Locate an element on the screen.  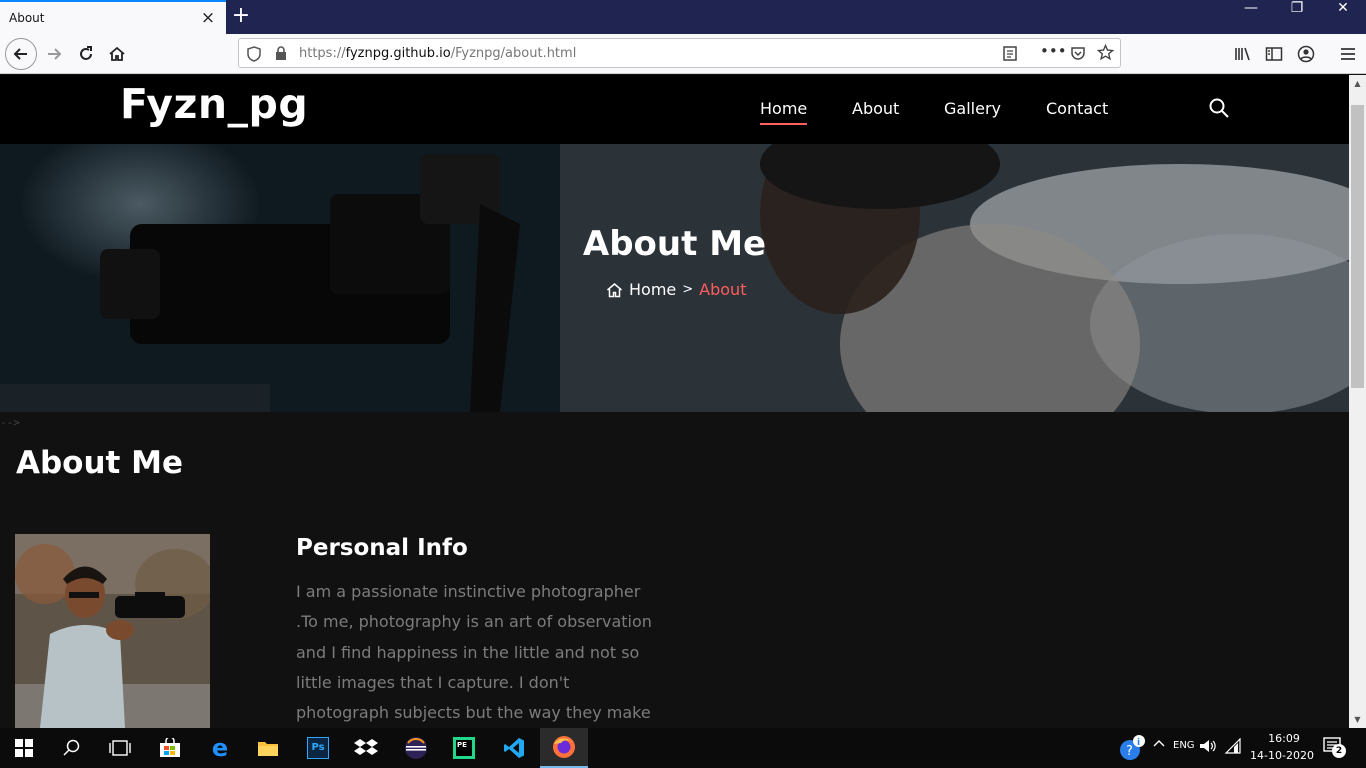
tab-title: About is located at coordinates (27, 18).